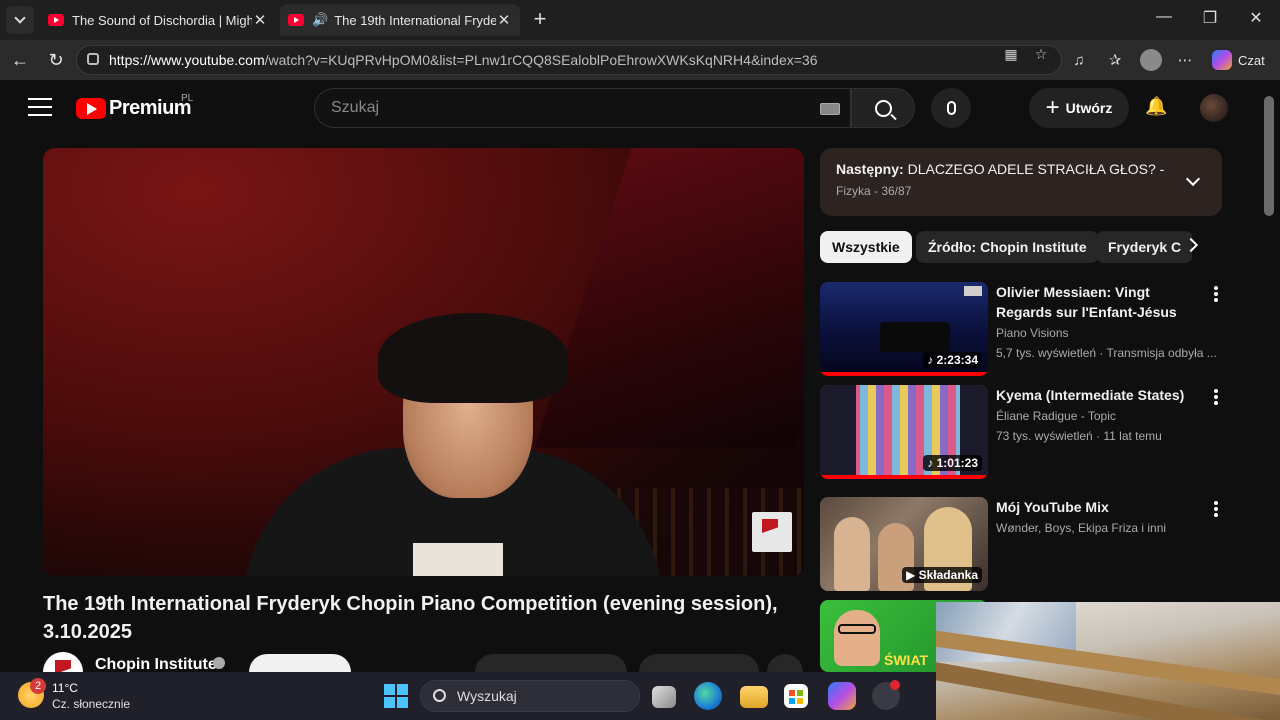 The image size is (1280, 720). I want to click on menu-icon, so click(40, 108).